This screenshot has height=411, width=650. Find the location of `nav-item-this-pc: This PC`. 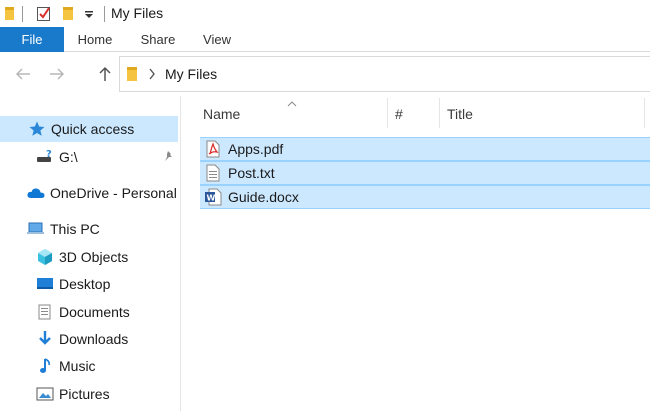

nav-item-this-pc: This PC is located at coordinates (89, 229).